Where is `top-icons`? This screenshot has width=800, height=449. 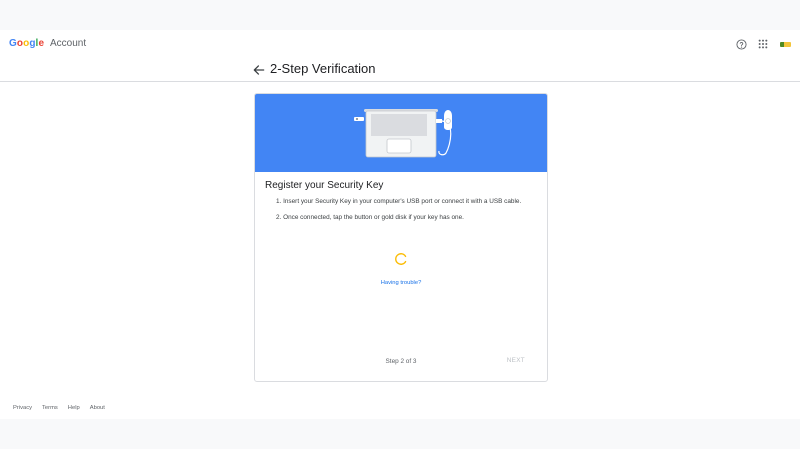 top-icons is located at coordinates (763, 44).